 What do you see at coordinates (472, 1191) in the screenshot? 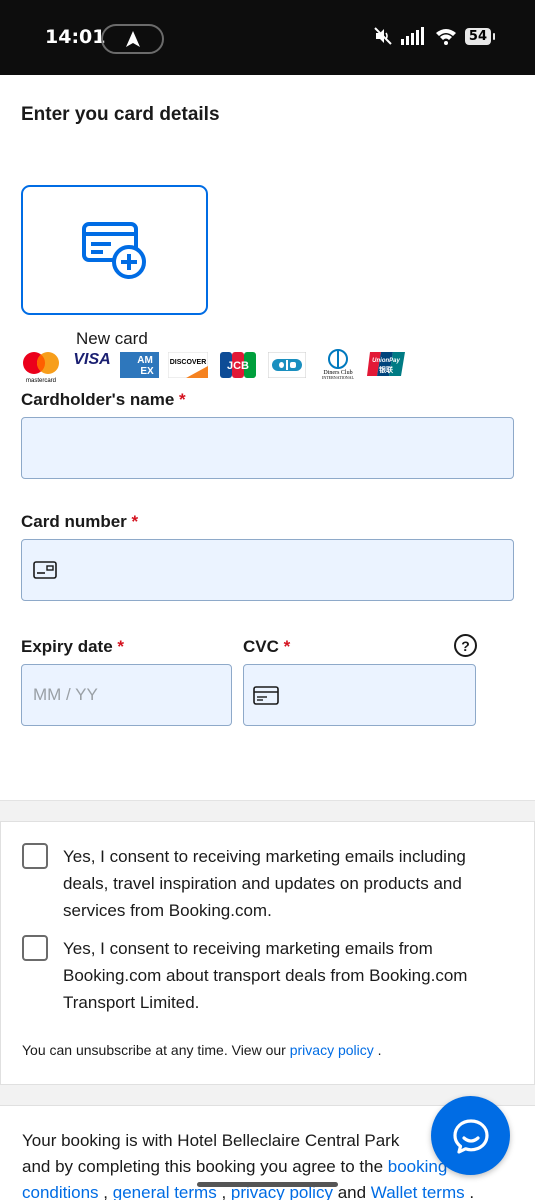
I see `terms-end: .` at bounding box center [472, 1191].